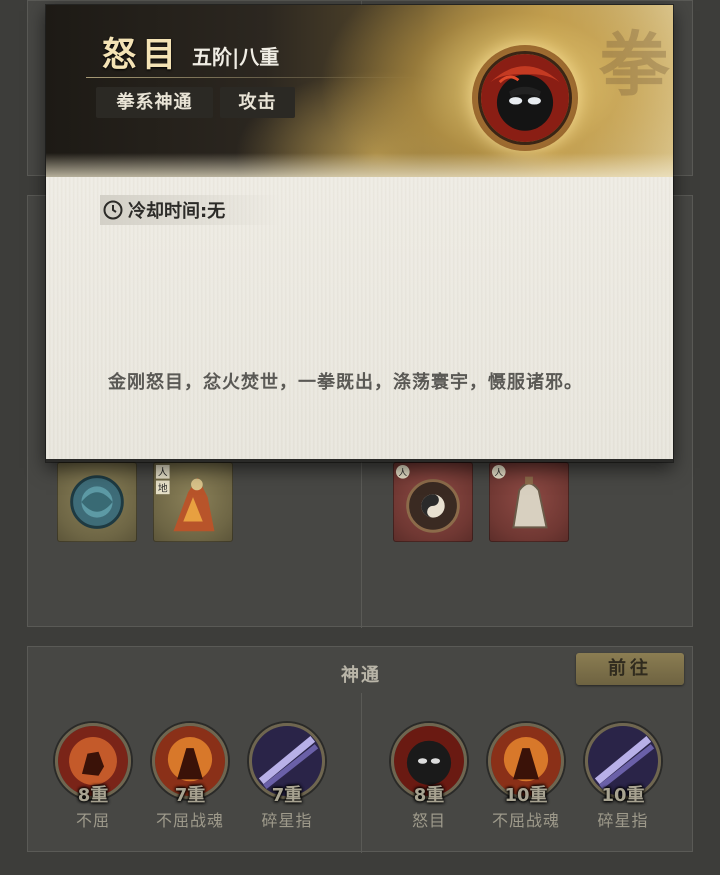  Describe the element at coordinates (177, 211) in the screenshot. I see `cooldown-label: 冷却时间:无` at that location.